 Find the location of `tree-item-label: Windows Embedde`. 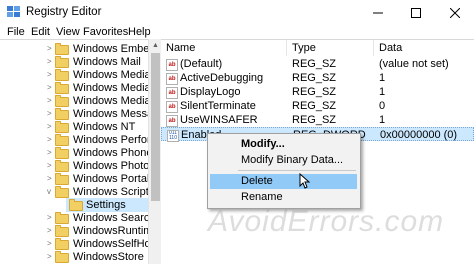

tree-item-label: Windows Embedde is located at coordinates (110, 49).